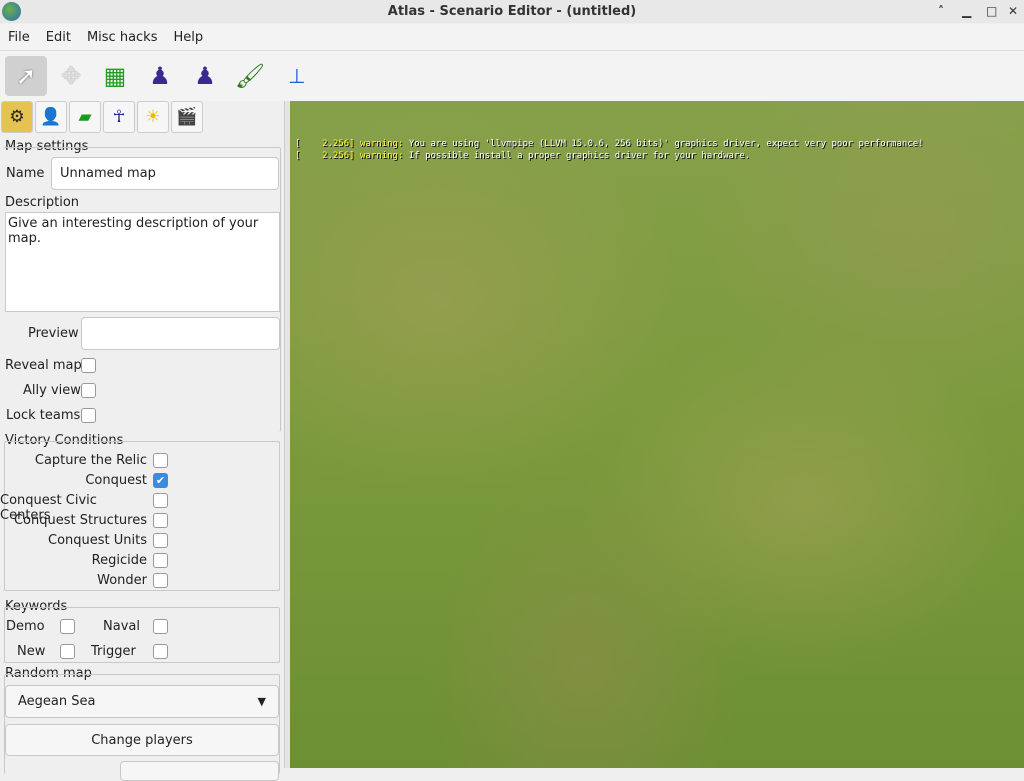  I want to click on tab-object: ☥, so click(119, 117).